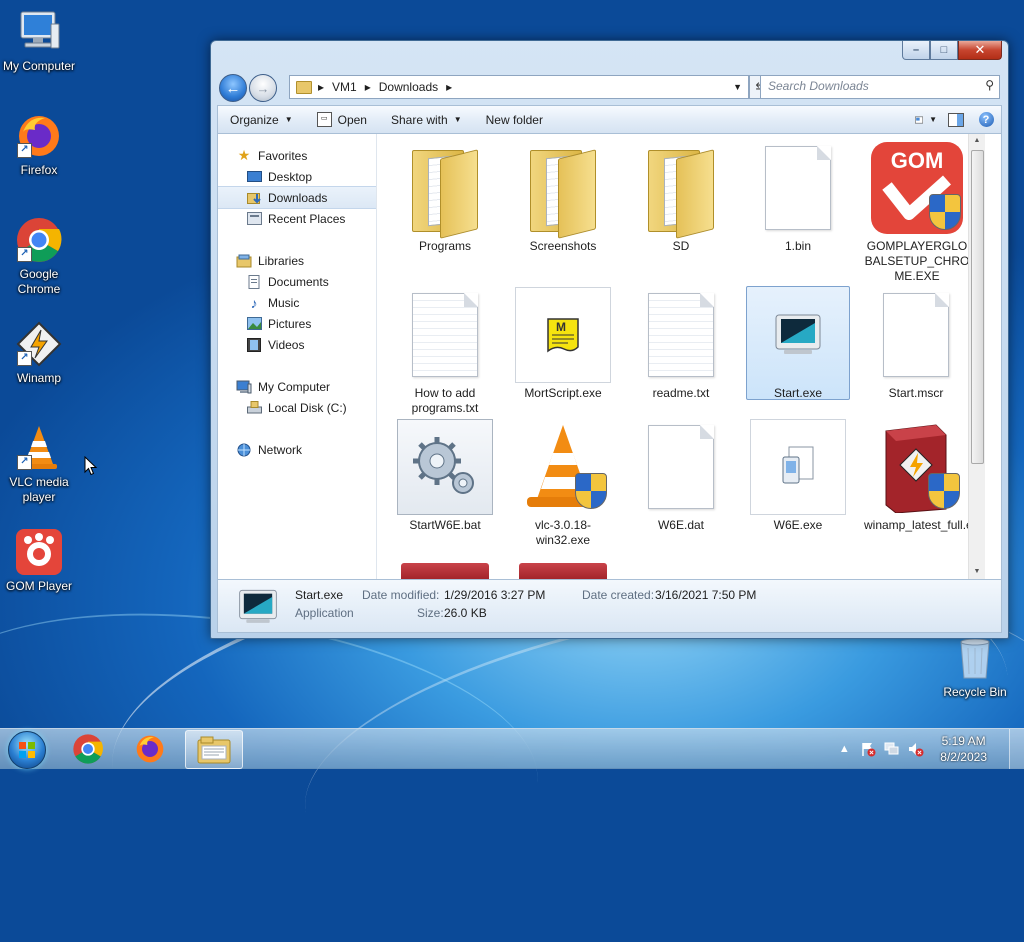 The width and height of the screenshot is (1024, 942). What do you see at coordinates (980, 50) in the screenshot?
I see `close-button: ✕` at bounding box center [980, 50].